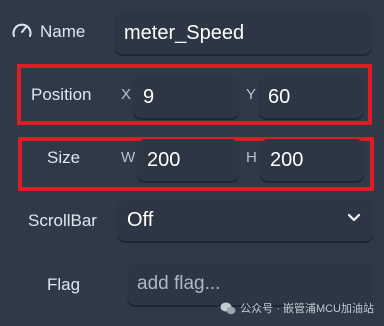  Describe the element at coordinates (128, 157) in the screenshot. I see `w-axis-label: W` at that location.